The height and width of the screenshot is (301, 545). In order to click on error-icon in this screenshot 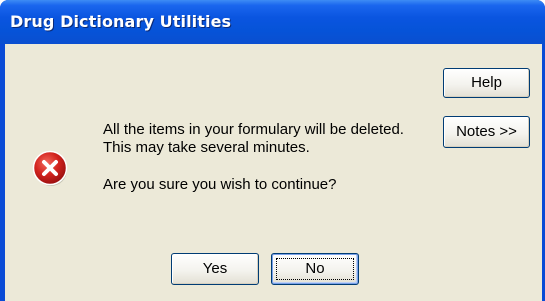, I will do `click(50, 168)`.